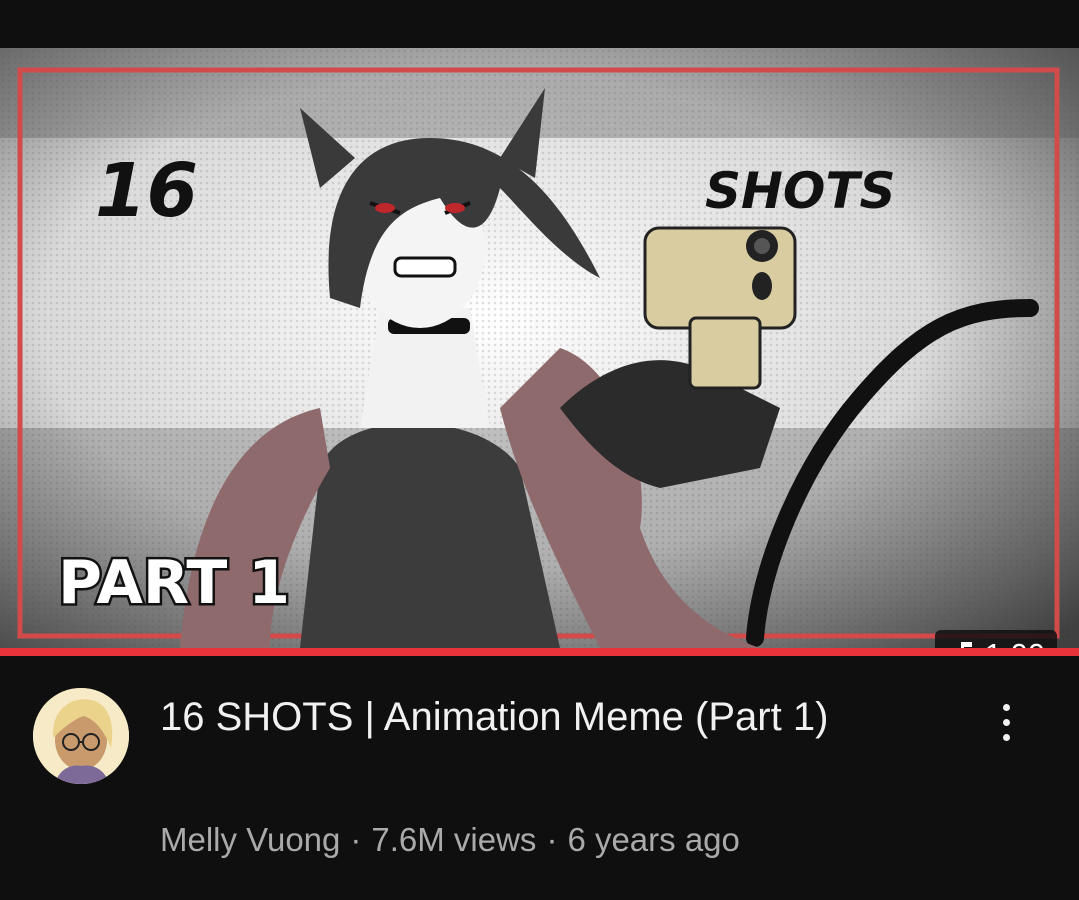  Describe the element at coordinates (962, 644) in the screenshot. I see `music-note-icon` at that location.